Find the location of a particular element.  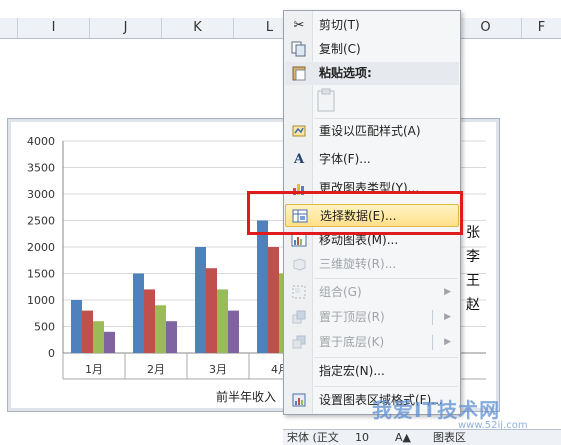

highlight-annotation-box is located at coordinates (355, 213).